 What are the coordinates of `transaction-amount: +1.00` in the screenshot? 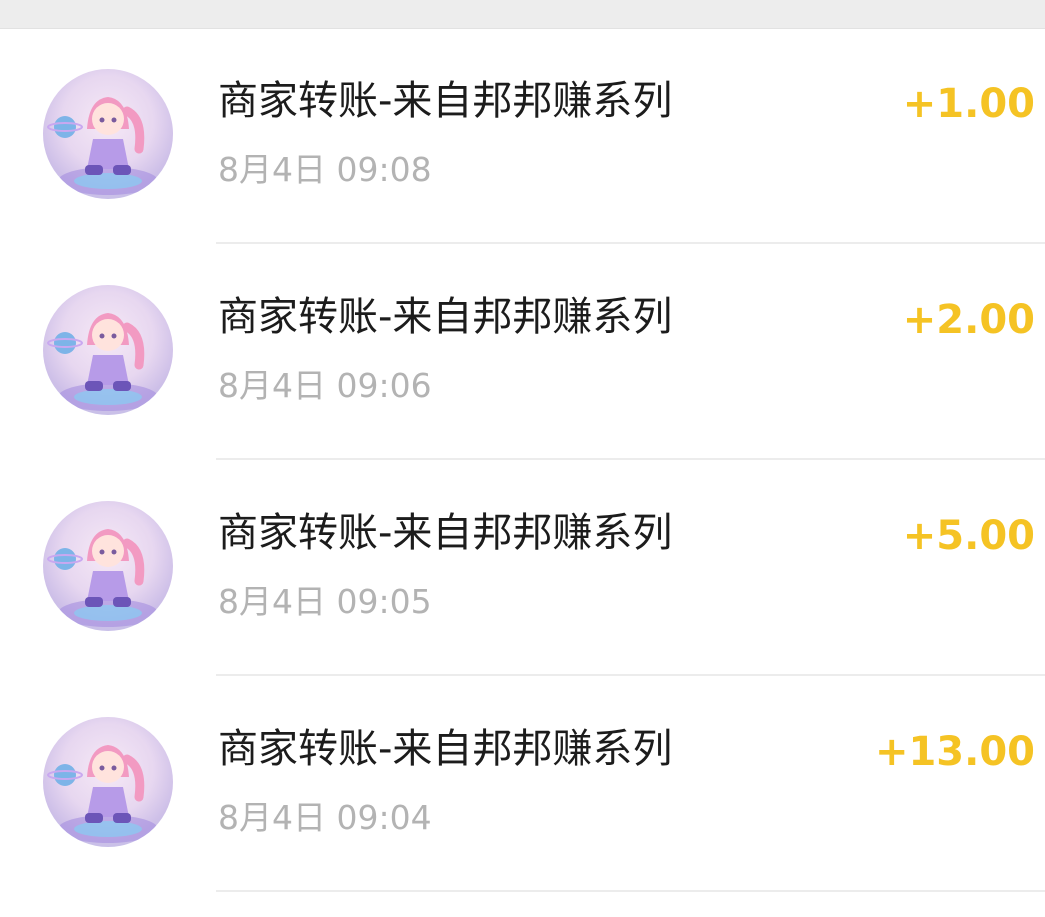 It's located at (968, 104).